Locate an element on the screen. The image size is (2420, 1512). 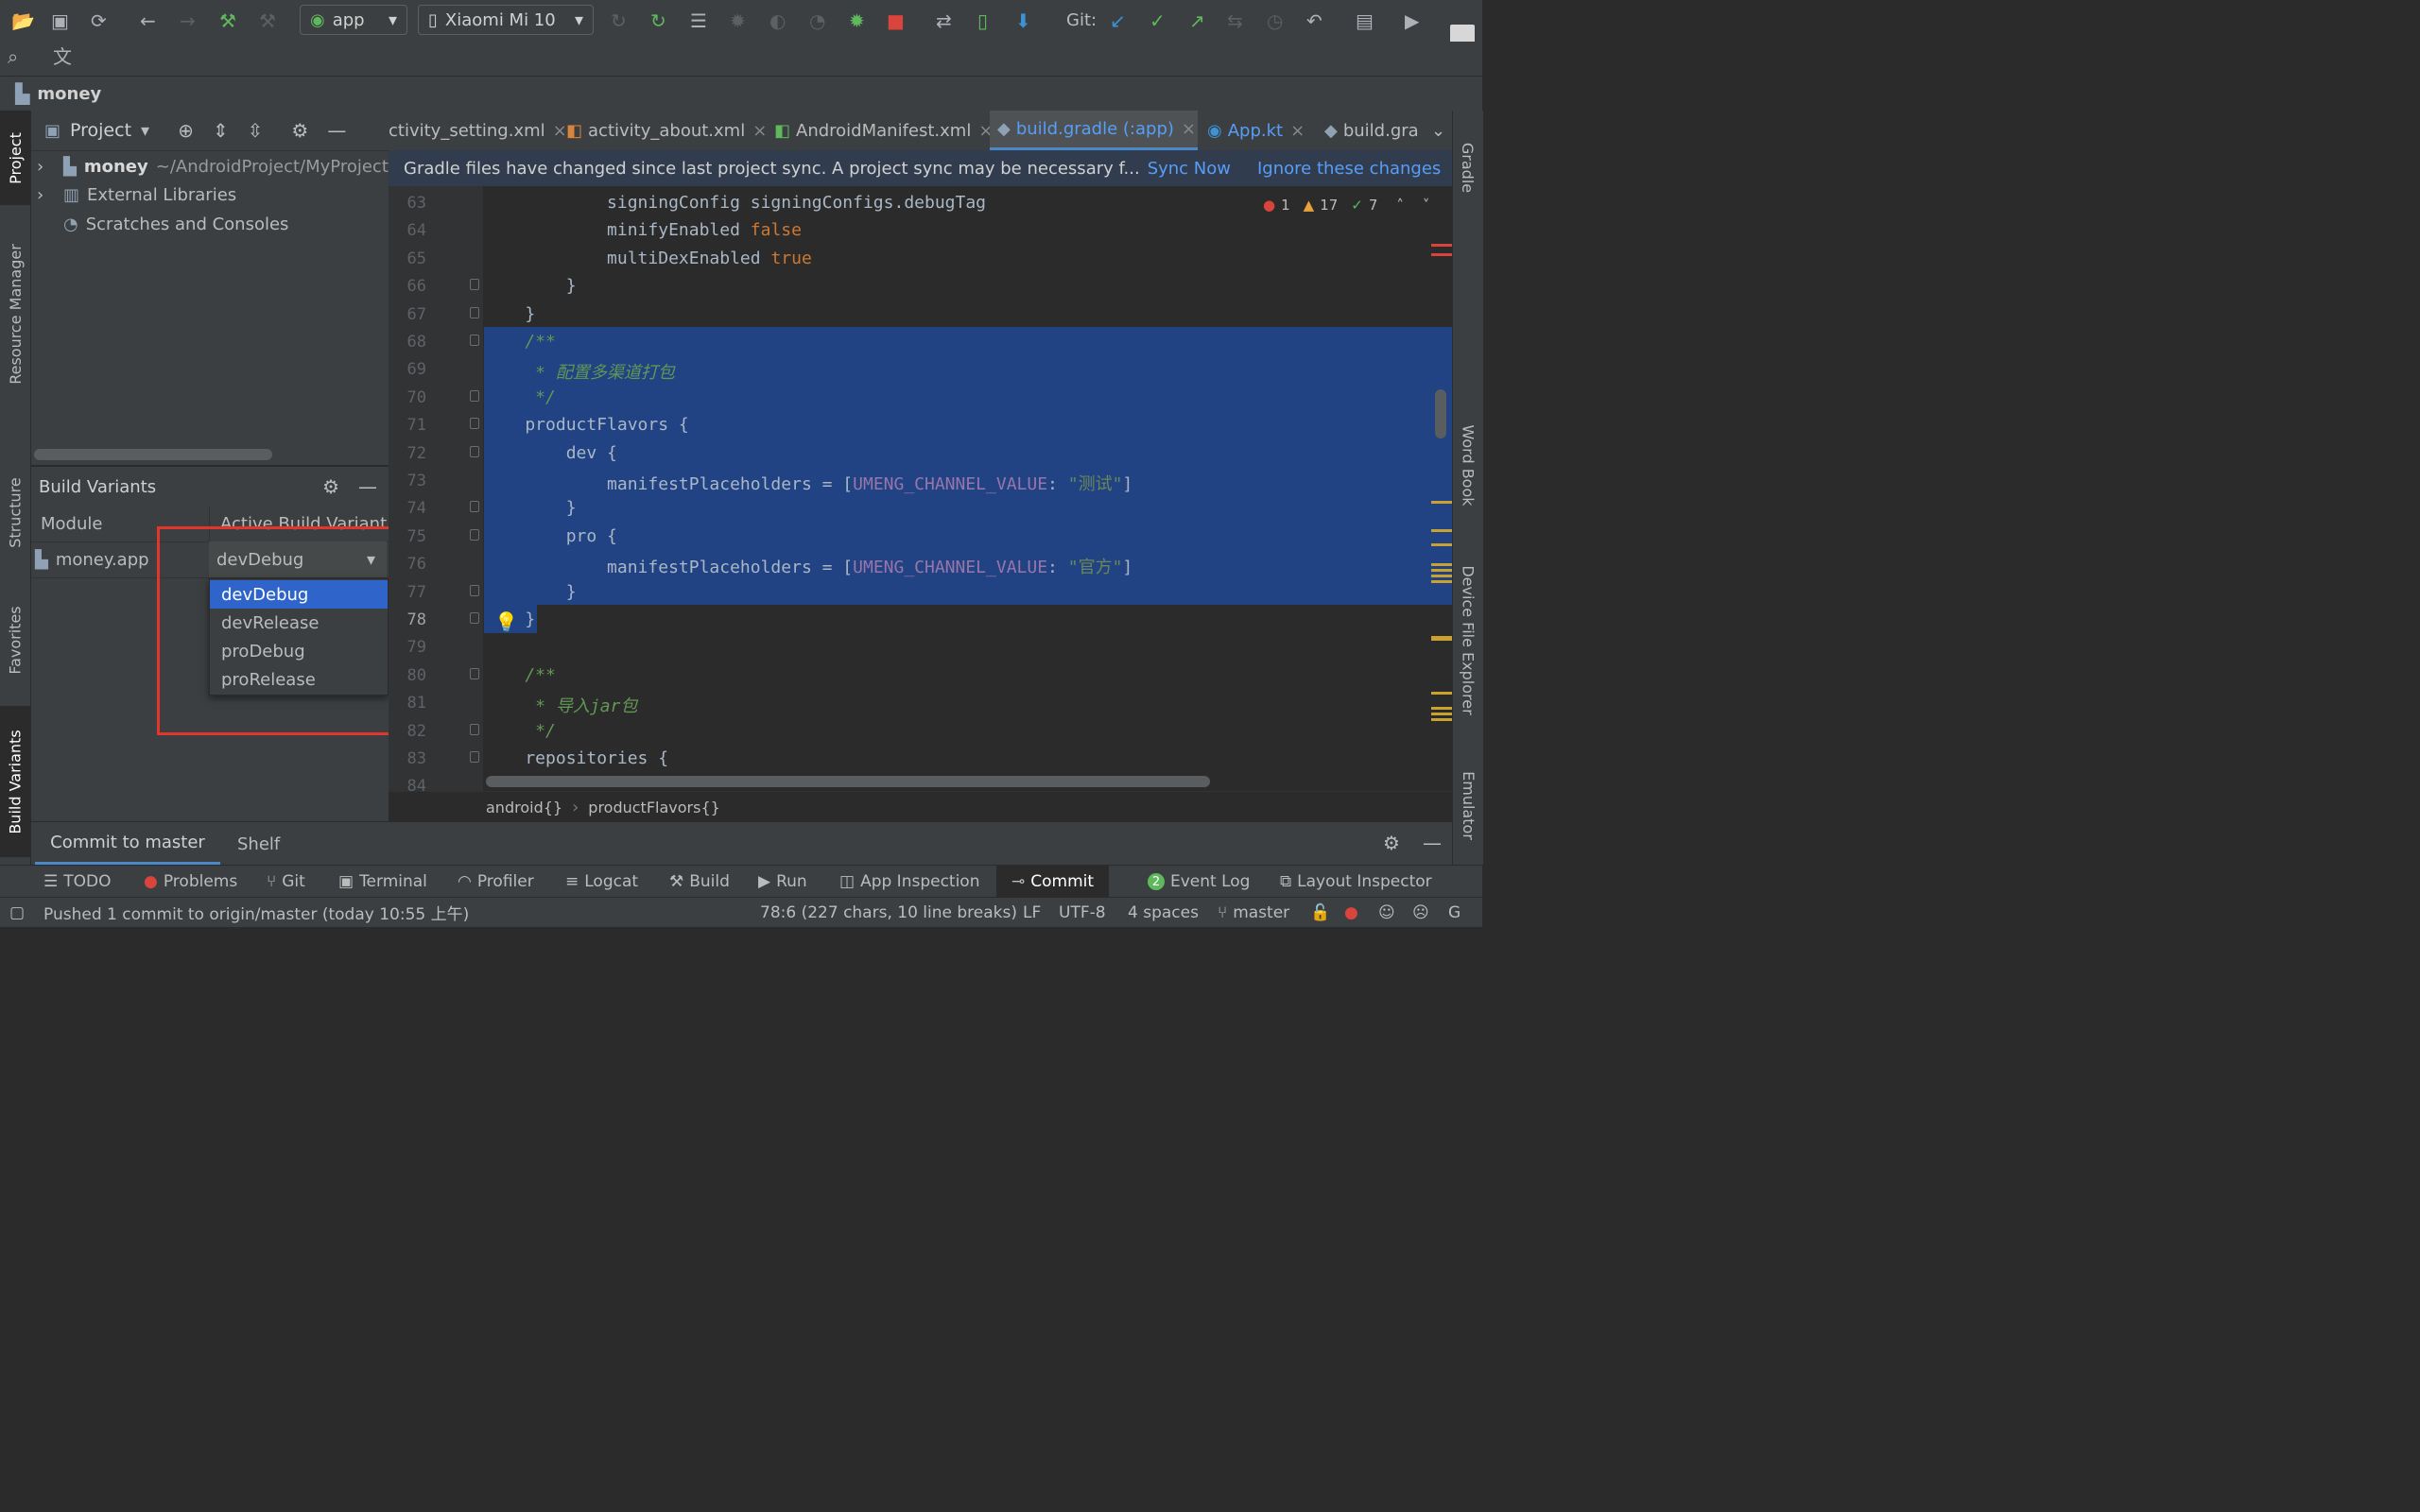
tool-tab-build: ⚒ Build is located at coordinates (699, 882).